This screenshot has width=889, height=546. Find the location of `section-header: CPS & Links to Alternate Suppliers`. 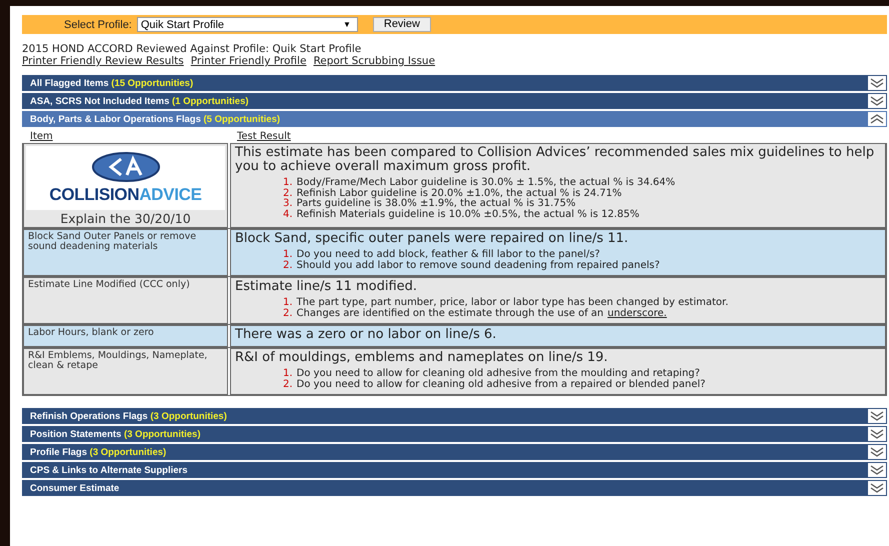

section-header: CPS & Links to Alternate Suppliers is located at coordinates (454, 470).